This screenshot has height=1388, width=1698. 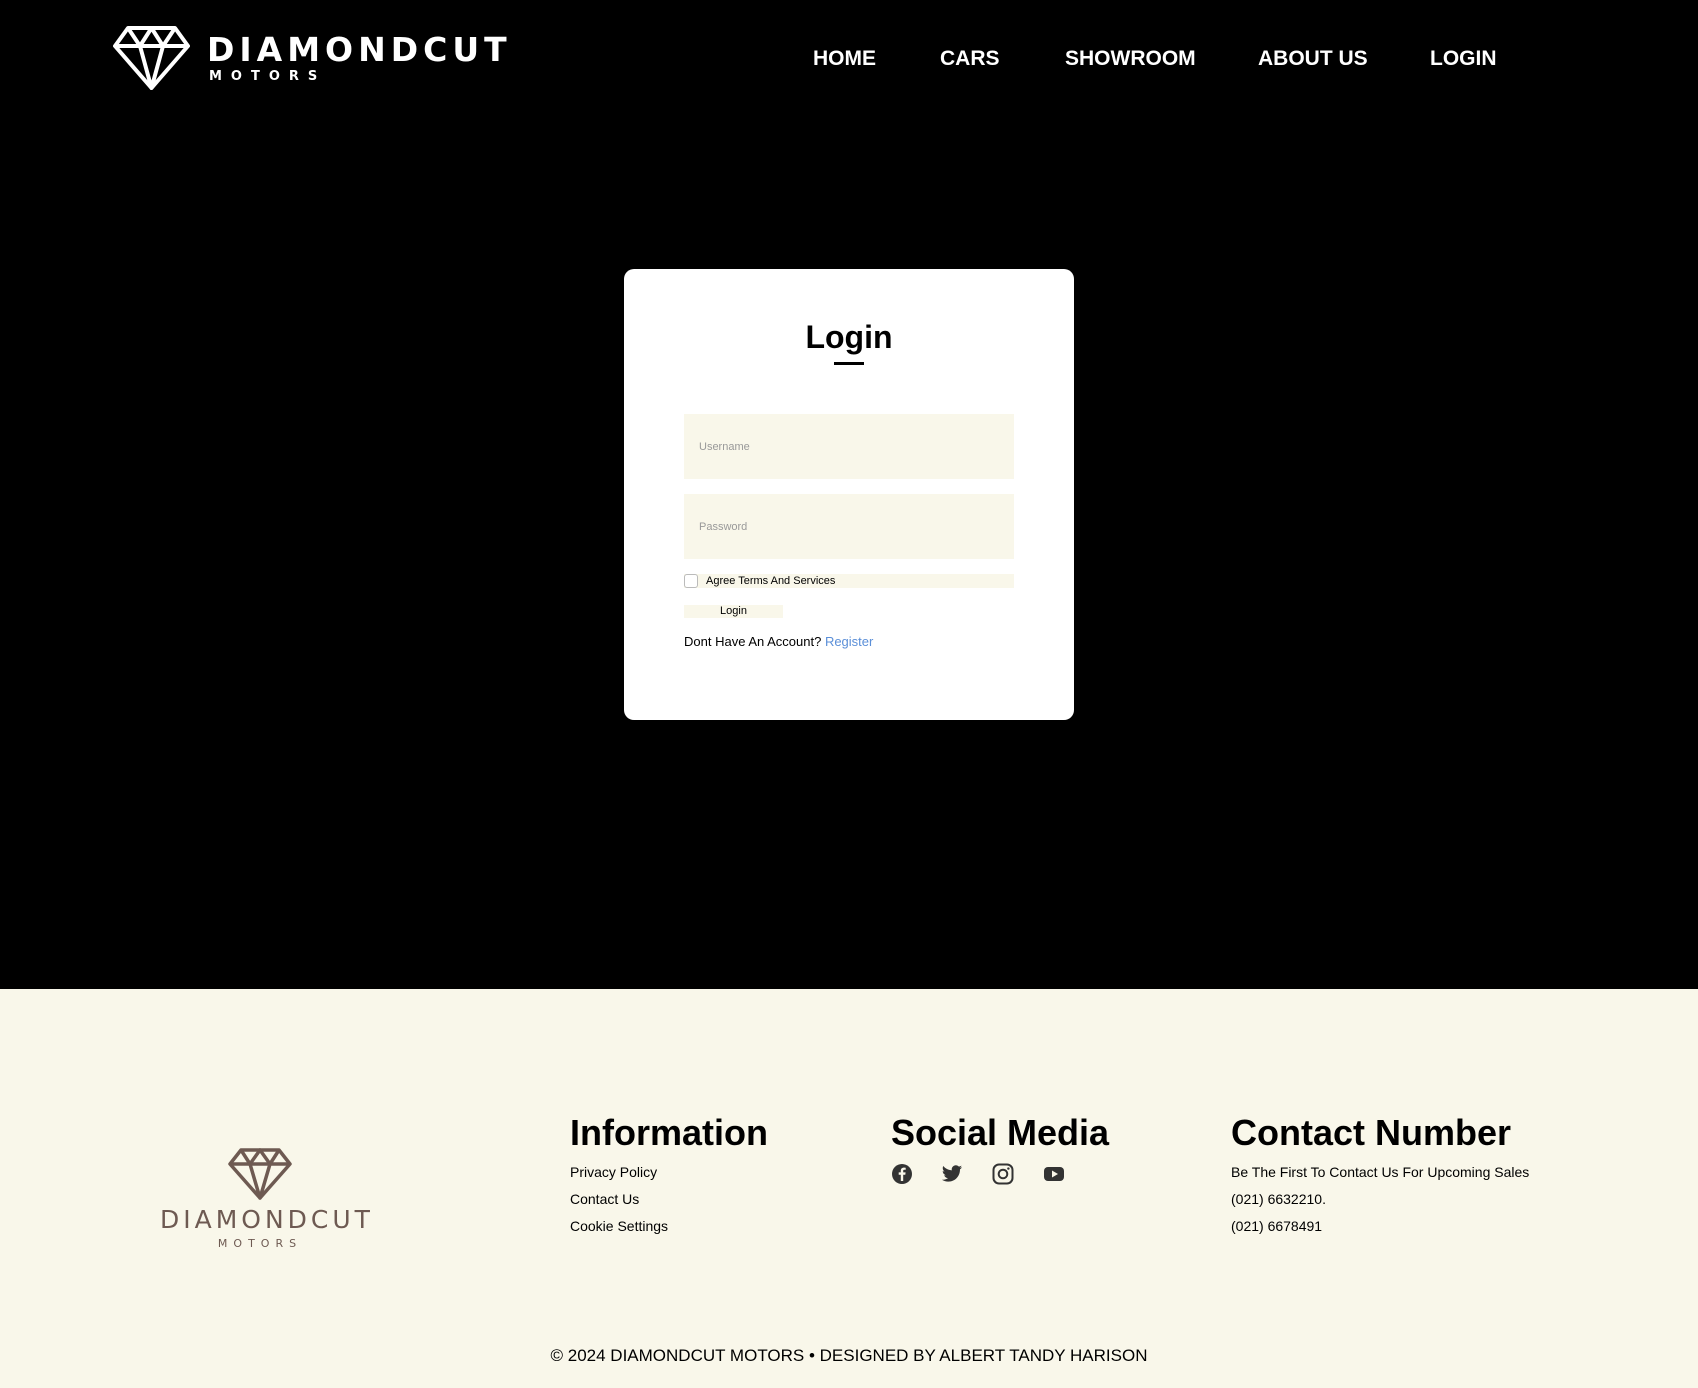 What do you see at coordinates (1000, 1132) in the screenshot?
I see `social-media-heading: Social Media` at bounding box center [1000, 1132].